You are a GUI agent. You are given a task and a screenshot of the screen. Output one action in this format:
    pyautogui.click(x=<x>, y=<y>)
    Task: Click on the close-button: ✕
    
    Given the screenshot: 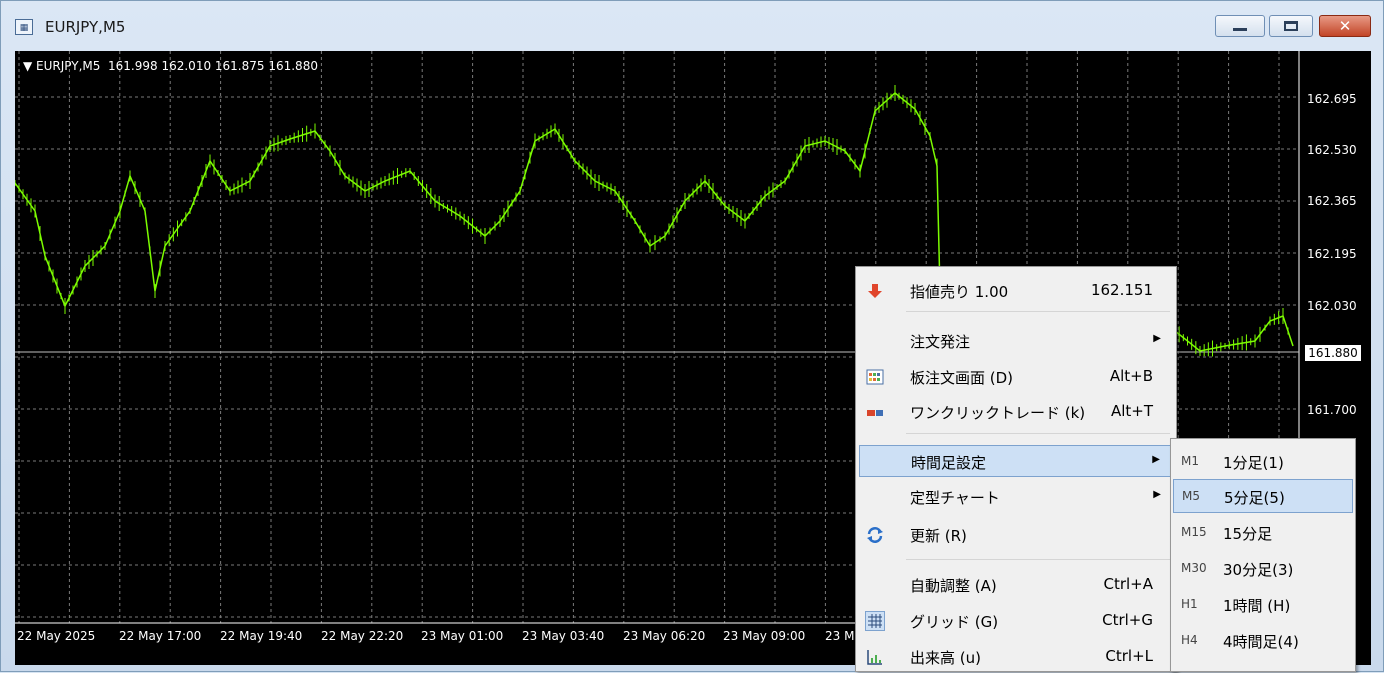 What is the action you would take?
    pyautogui.click(x=1345, y=26)
    